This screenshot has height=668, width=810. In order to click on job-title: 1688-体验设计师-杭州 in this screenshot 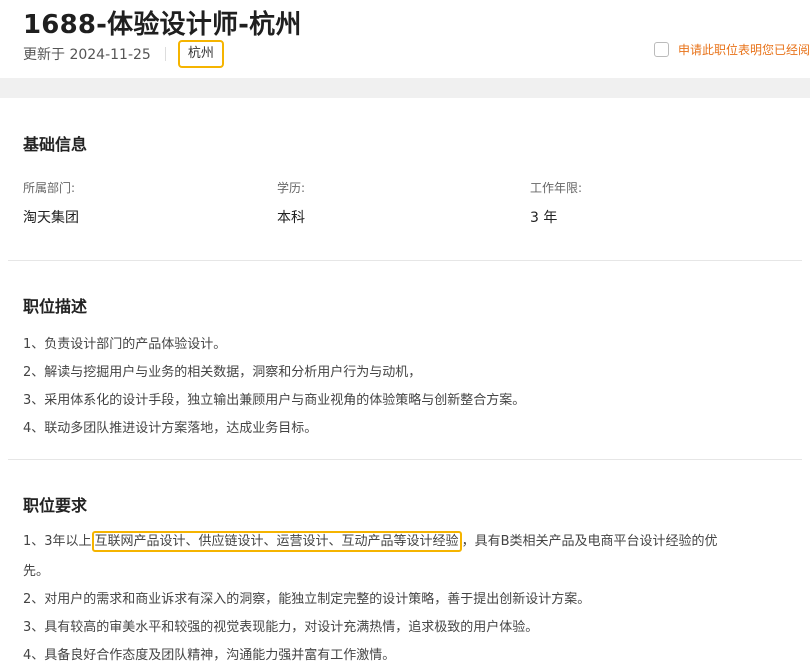, I will do `click(162, 25)`.